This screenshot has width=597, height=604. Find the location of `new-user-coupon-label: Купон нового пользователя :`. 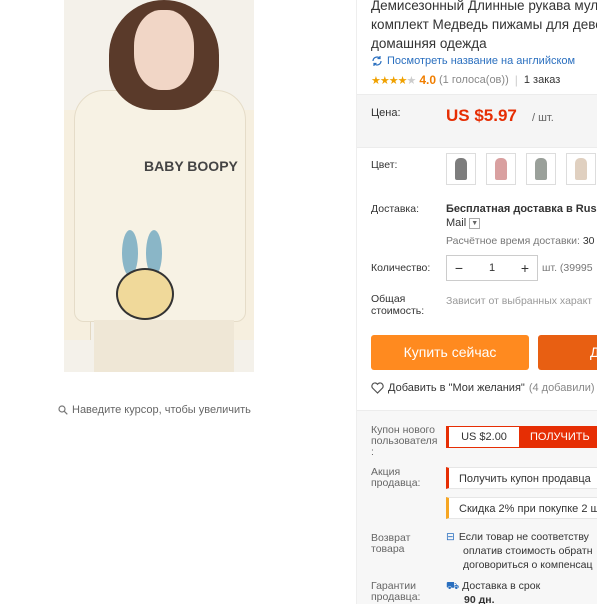

new-user-coupon-label: Купон нового пользователя : is located at coordinates (404, 441).